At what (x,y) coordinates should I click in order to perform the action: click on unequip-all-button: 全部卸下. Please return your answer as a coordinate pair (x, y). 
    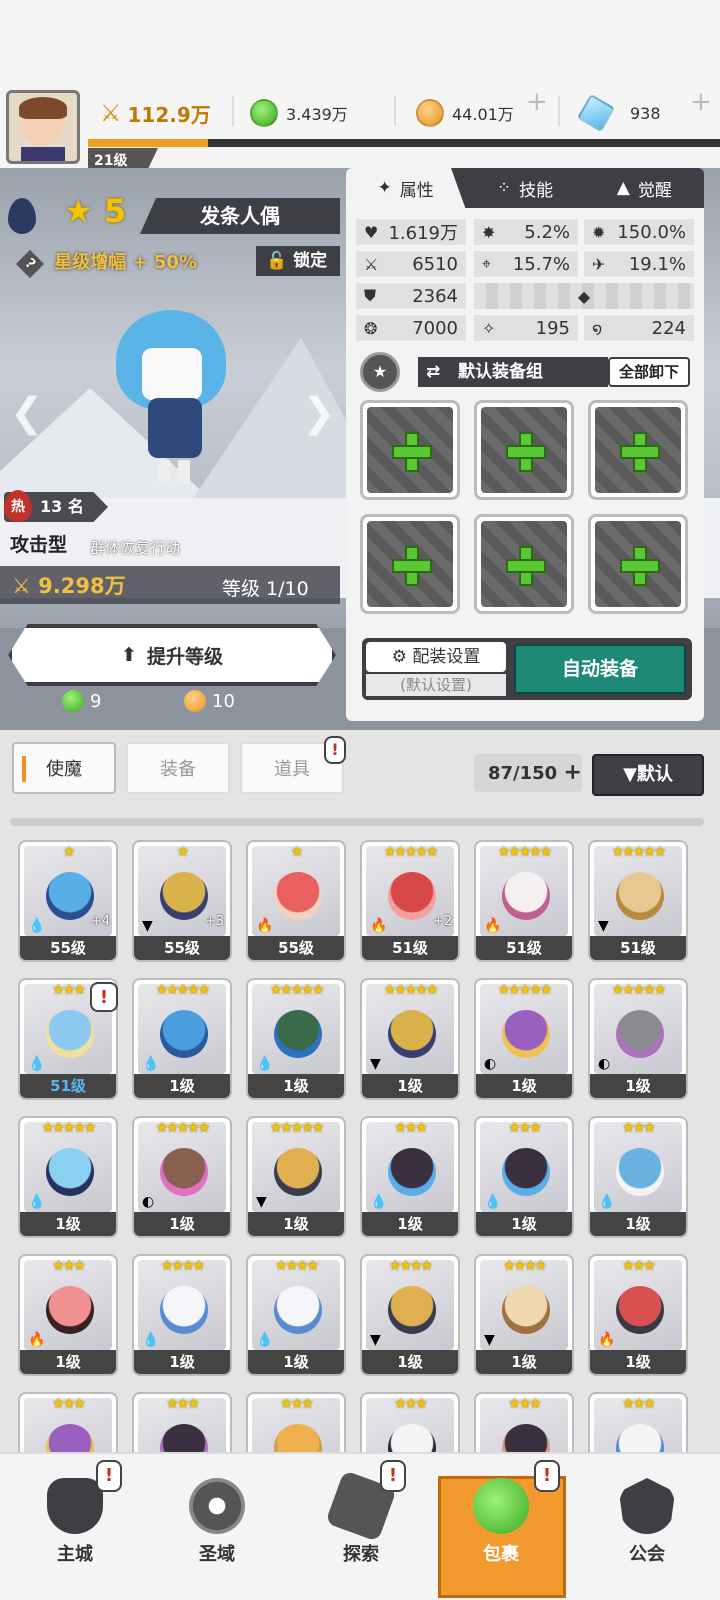
    Looking at the image, I should click on (649, 372).